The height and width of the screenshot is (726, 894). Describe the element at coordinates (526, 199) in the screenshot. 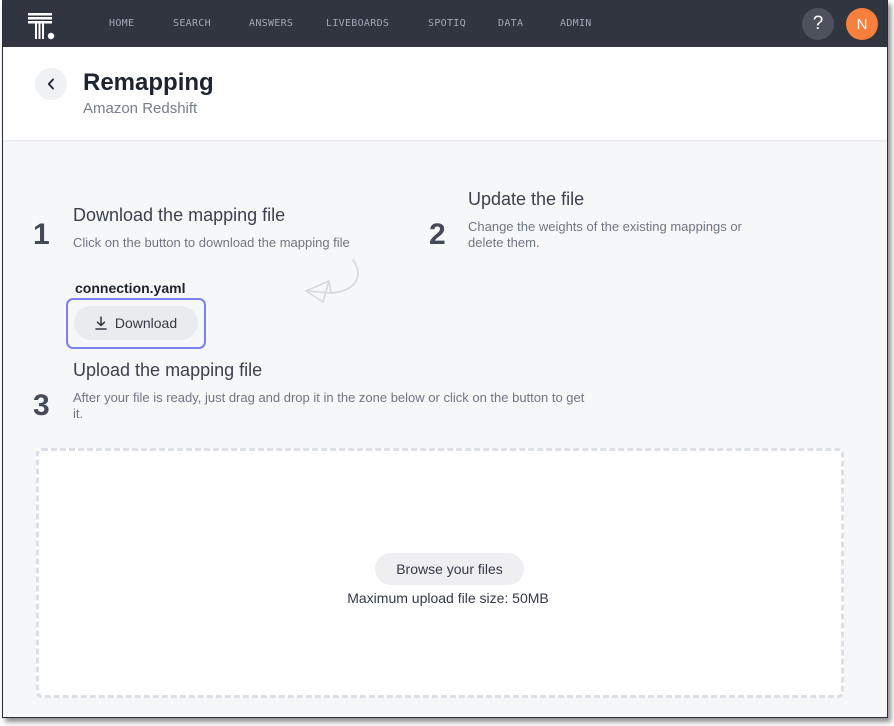

I see `step-2-title: Update the file` at that location.